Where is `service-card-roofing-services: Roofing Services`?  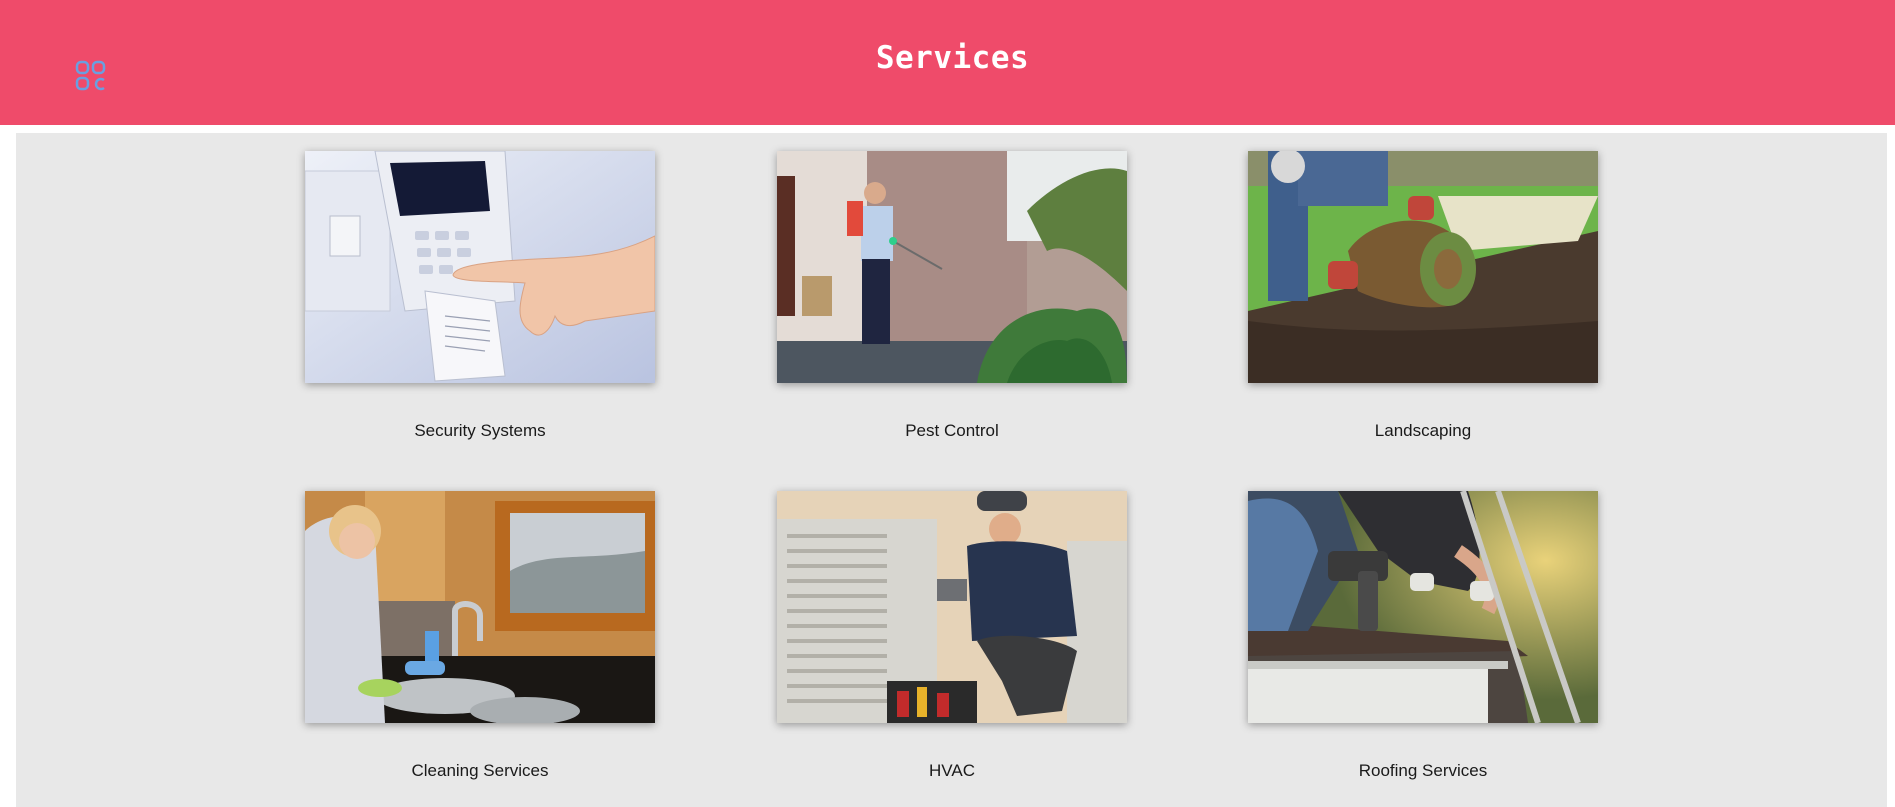 service-card-roofing-services: Roofing Services is located at coordinates (1423, 649).